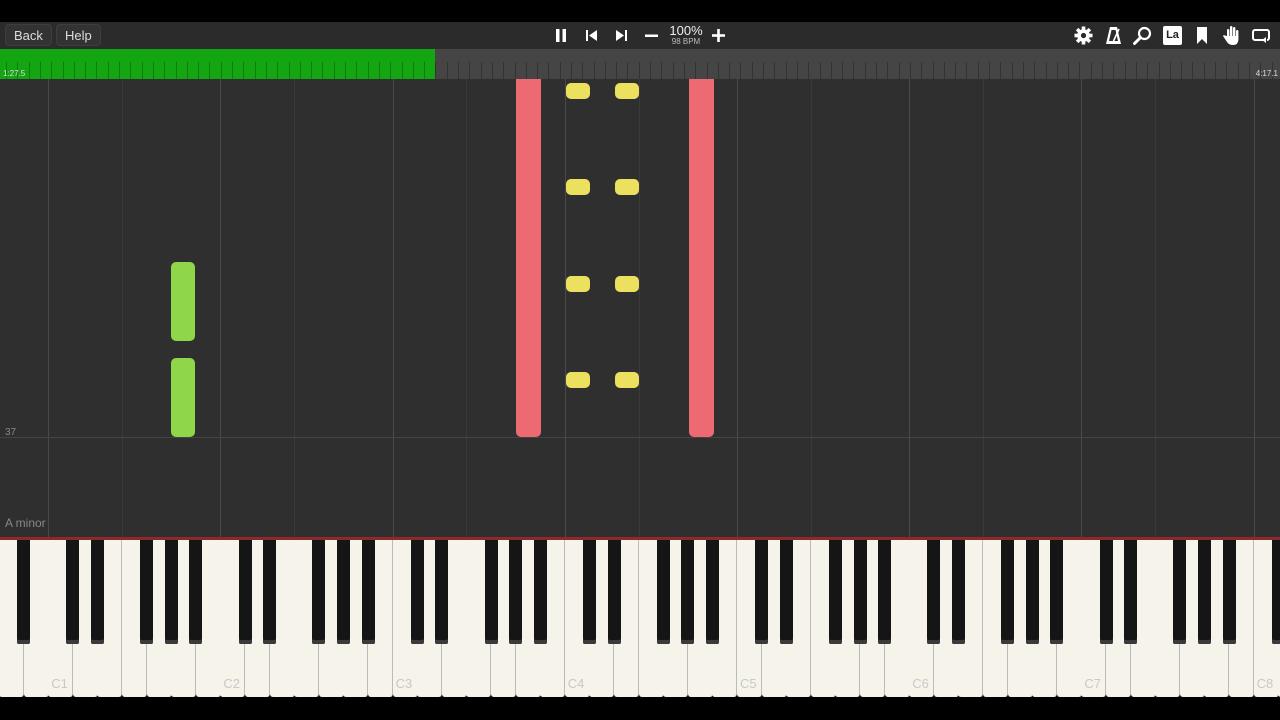 Image resolution: width=1280 pixels, height=720 pixels. I want to click on octave-label: C1, so click(59, 683).